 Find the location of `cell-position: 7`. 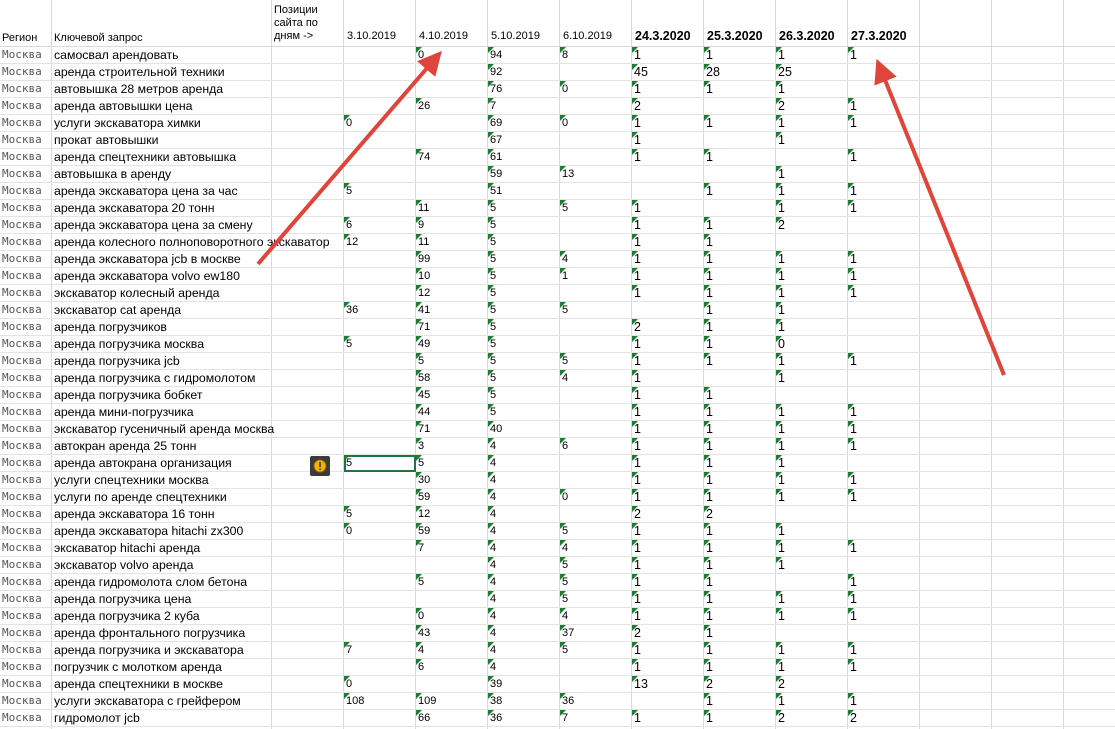

cell-position: 7 is located at coordinates (596, 718).